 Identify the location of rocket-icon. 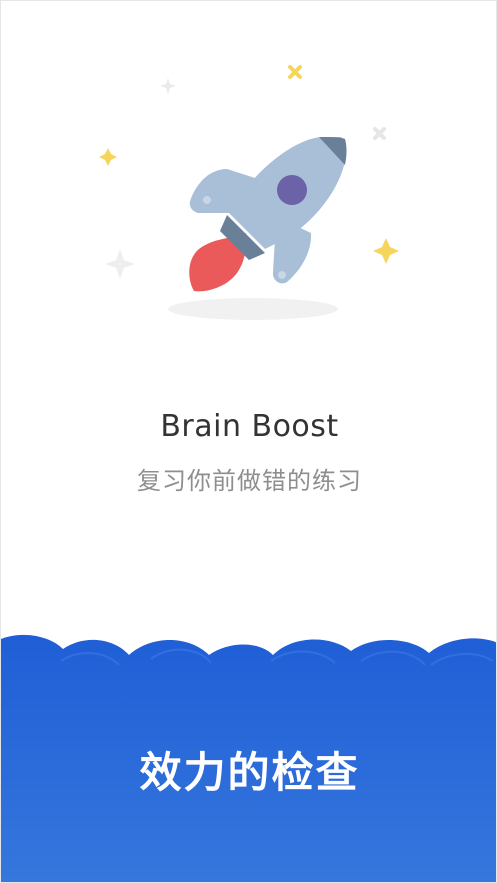
(268, 214).